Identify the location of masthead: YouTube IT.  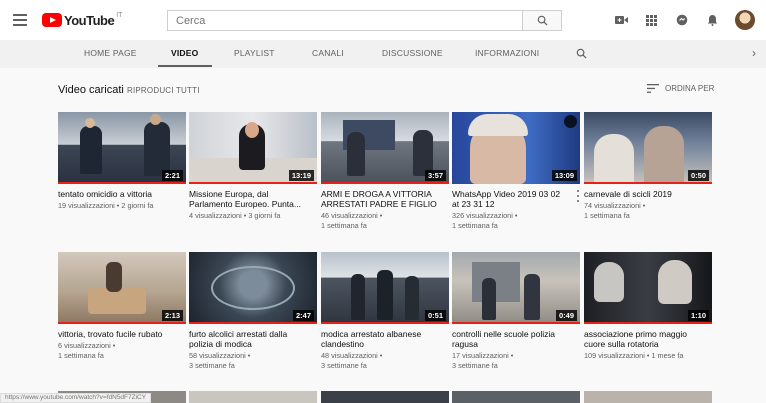
(383, 20).